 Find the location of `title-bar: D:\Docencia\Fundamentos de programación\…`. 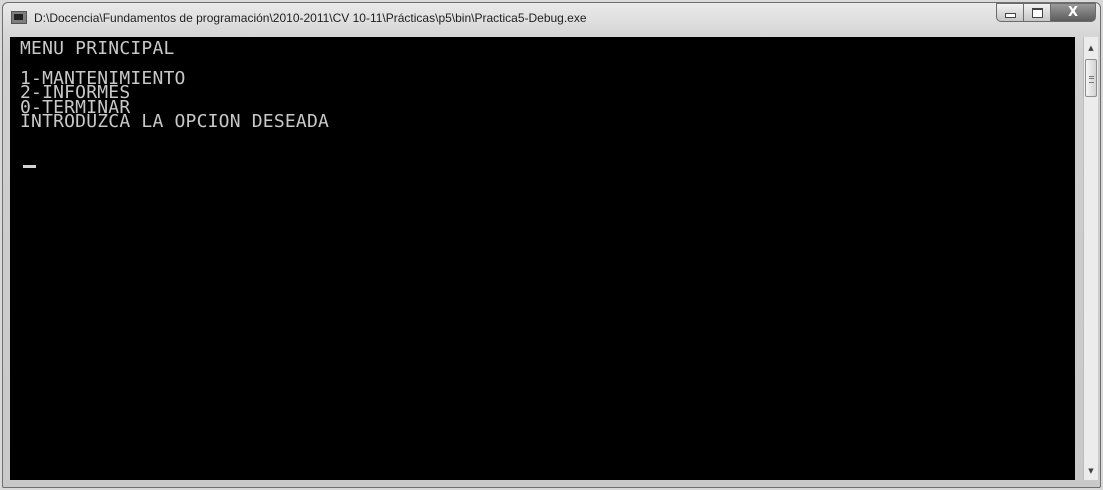

title-bar: D:\Docencia\Fundamentos de programación\… is located at coordinates (551, 19).